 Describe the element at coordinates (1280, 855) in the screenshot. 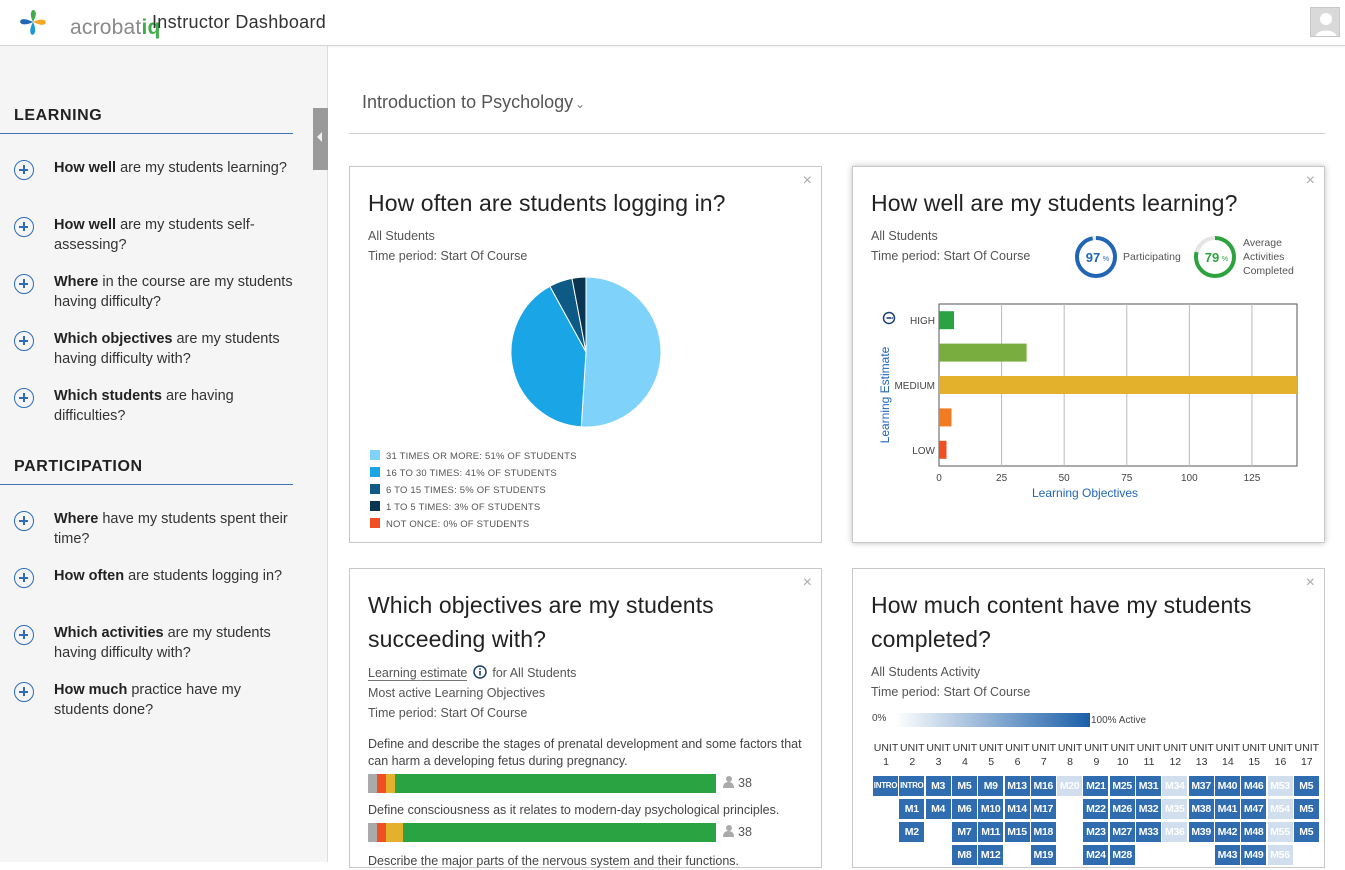

I see `module-cell: M56` at that location.